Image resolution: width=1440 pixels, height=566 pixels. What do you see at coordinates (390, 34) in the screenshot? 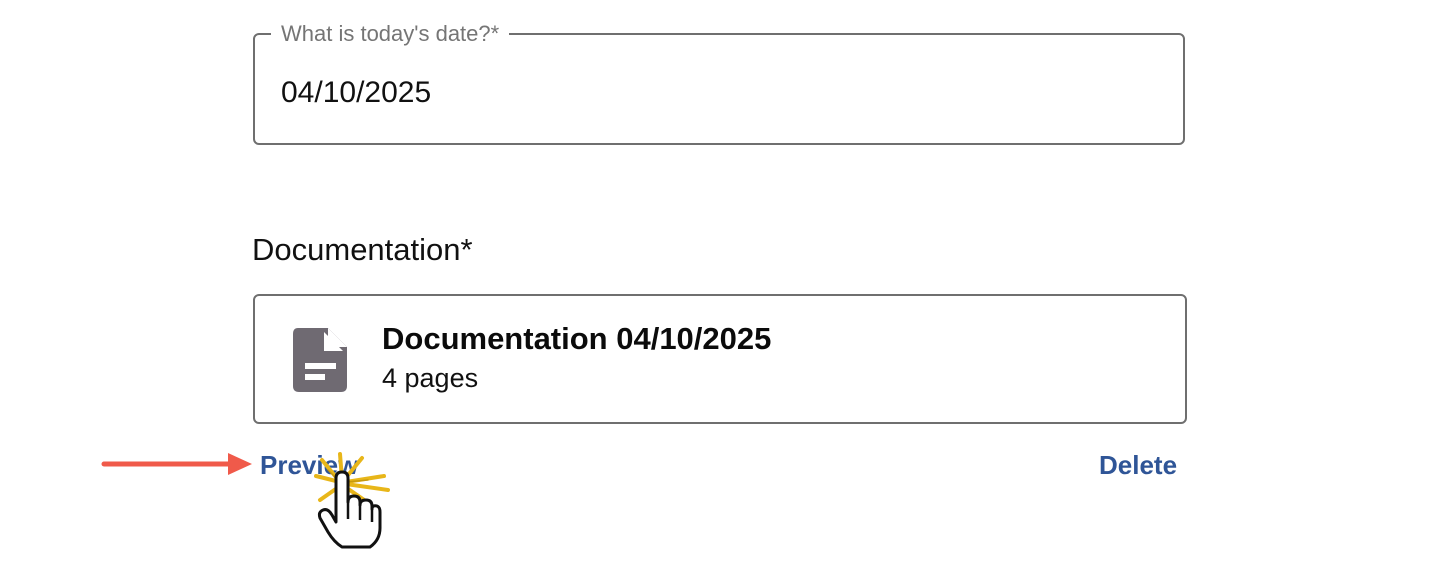
I see `date-field-label: What is today's date?*` at bounding box center [390, 34].